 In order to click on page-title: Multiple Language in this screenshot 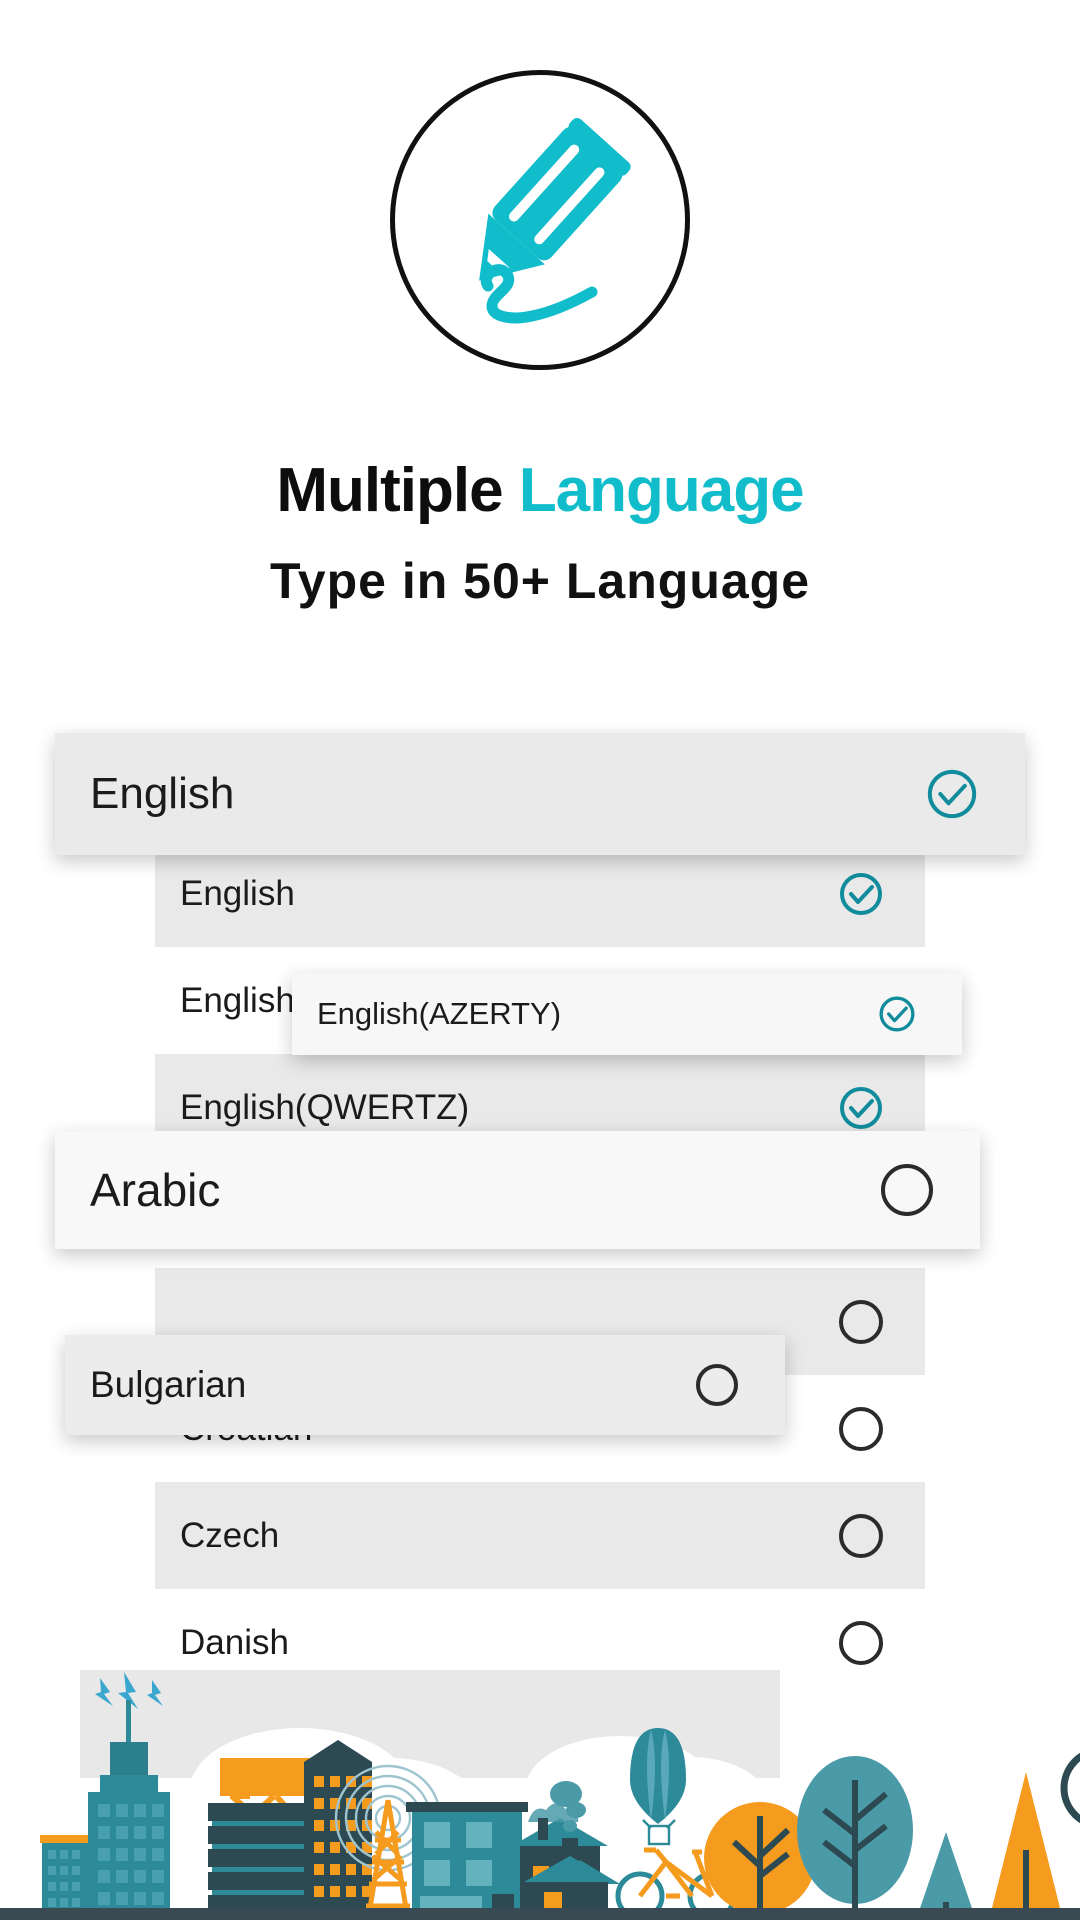, I will do `click(540, 490)`.